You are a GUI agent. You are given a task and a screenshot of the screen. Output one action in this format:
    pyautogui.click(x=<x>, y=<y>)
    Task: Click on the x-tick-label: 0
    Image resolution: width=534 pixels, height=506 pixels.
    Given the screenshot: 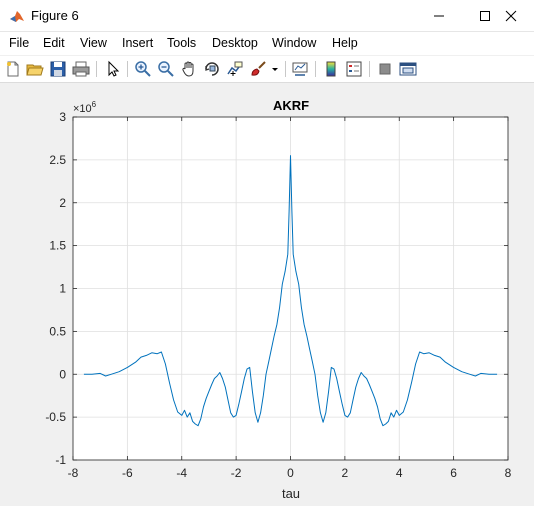 What is the action you would take?
    pyautogui.click(x=290, y=473)
    